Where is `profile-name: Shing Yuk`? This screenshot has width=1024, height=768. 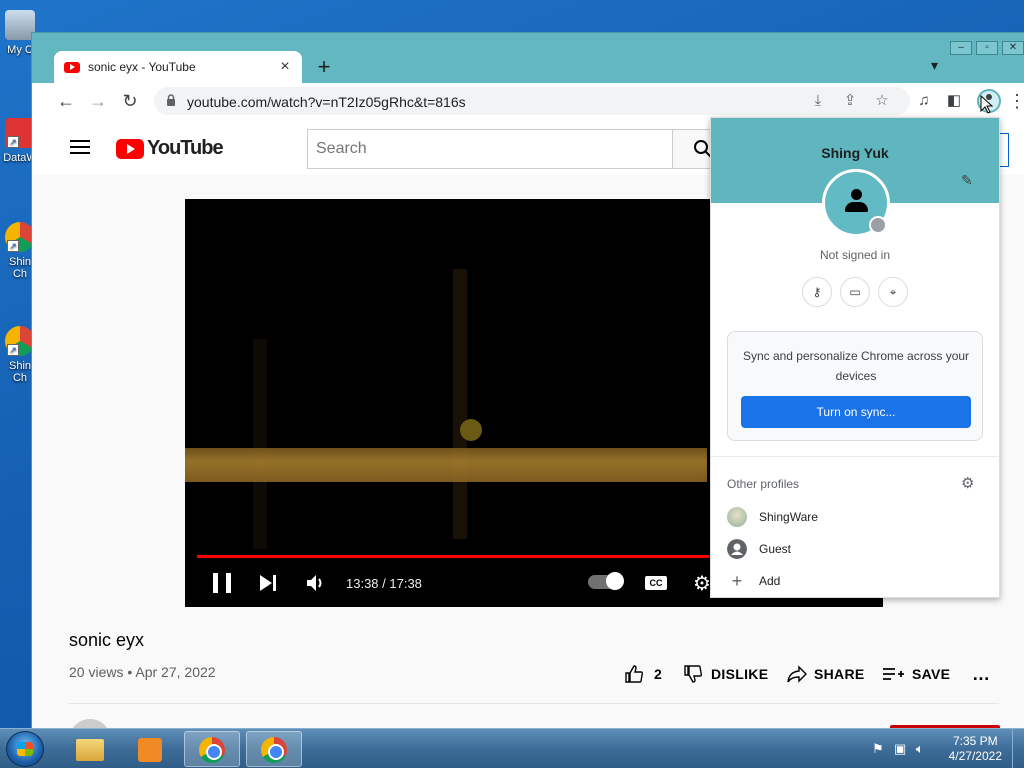 profile-name: Shing Yuk is located at coordinates (855, 153).